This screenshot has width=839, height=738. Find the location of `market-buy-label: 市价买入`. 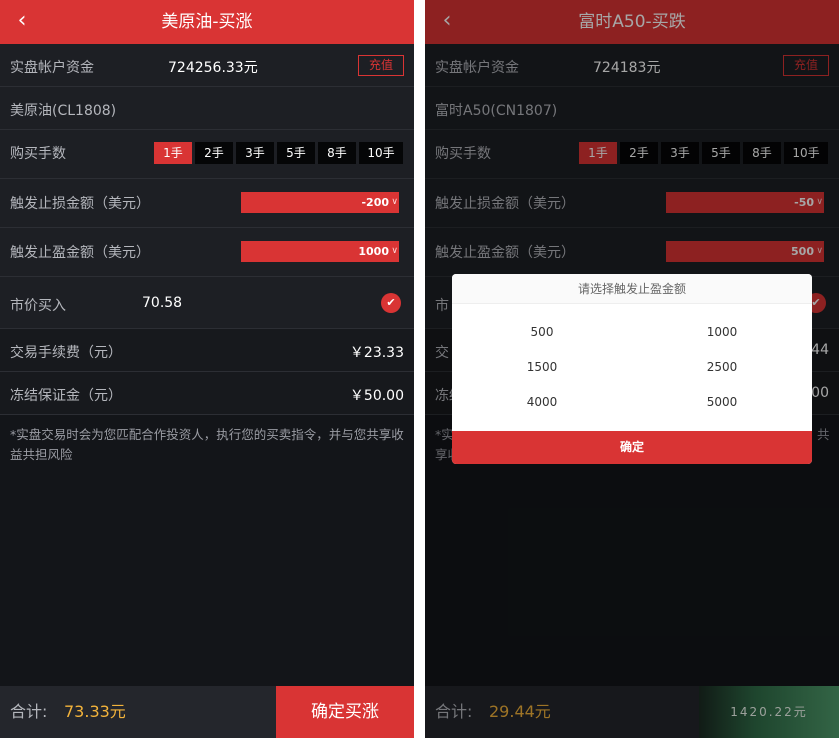

market-buy-label: 市价买入 is located at coordinates (38, 306).